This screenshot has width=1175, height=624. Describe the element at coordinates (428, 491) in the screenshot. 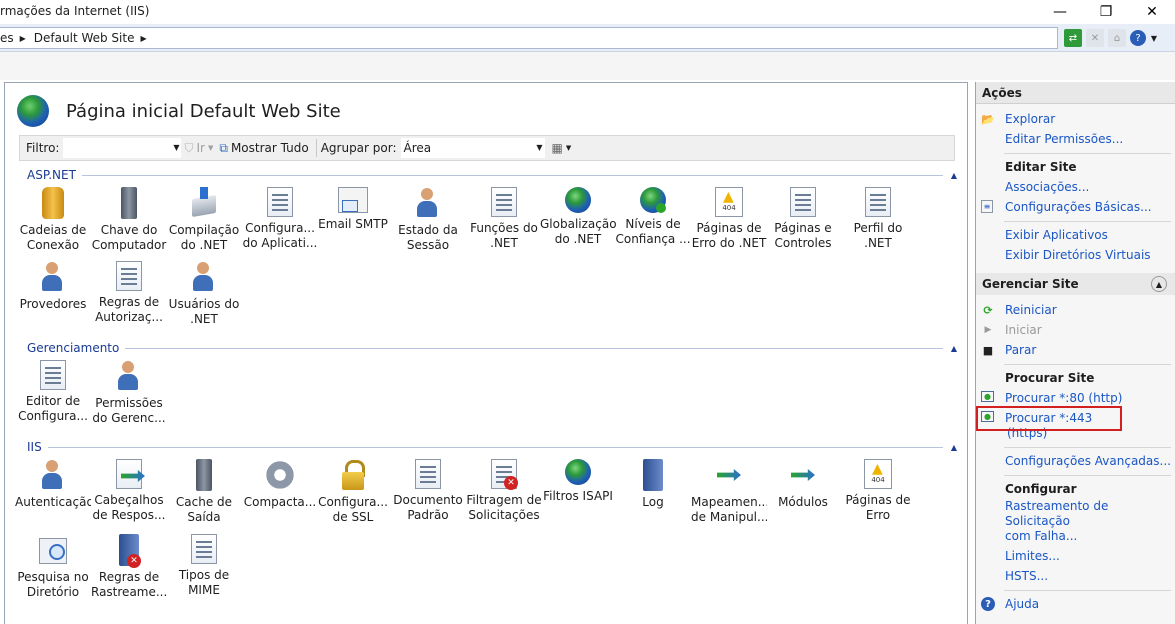

I see `feature-default-document: Documento Padrão` at that location.